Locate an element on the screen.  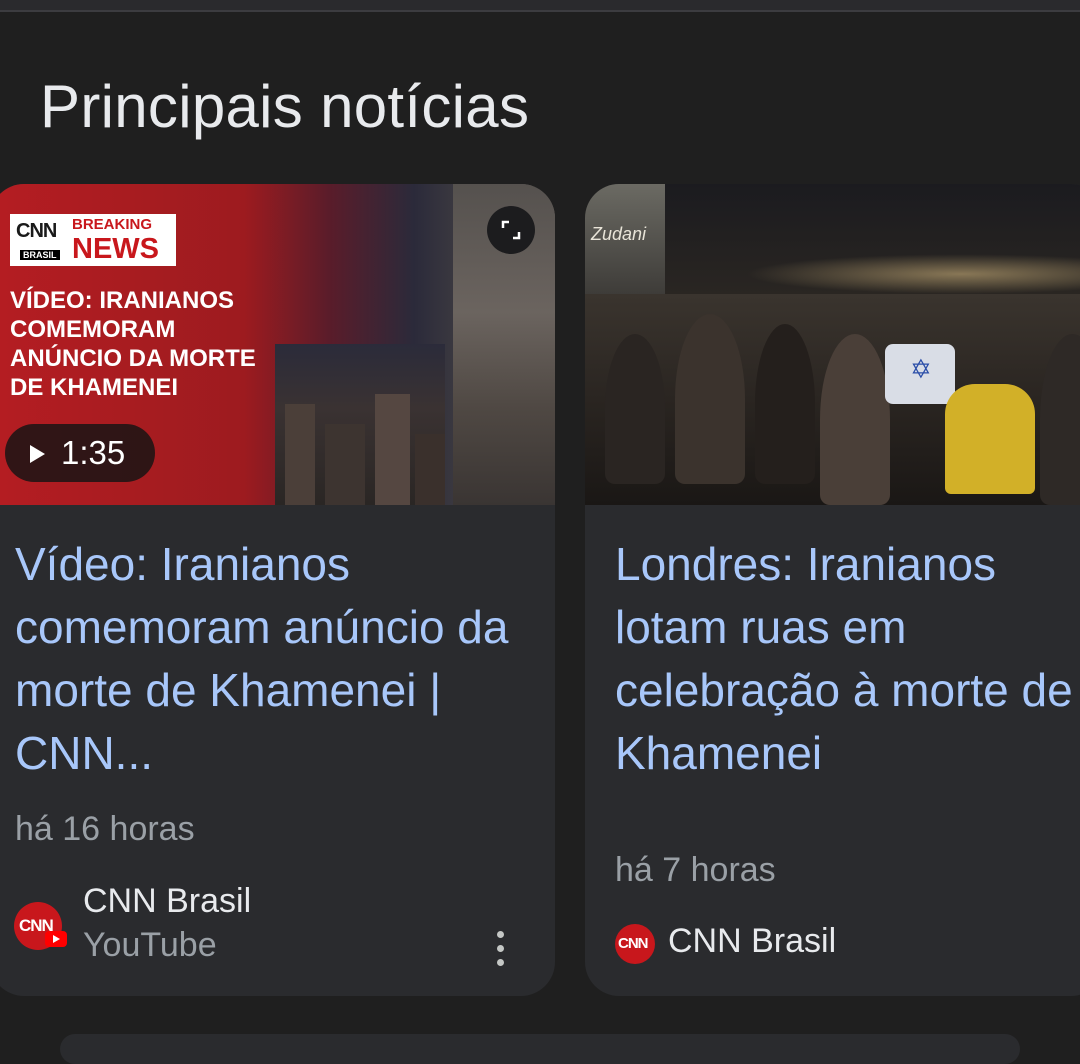
timestamp: há 16 horas is located at coordinates (105, 829).